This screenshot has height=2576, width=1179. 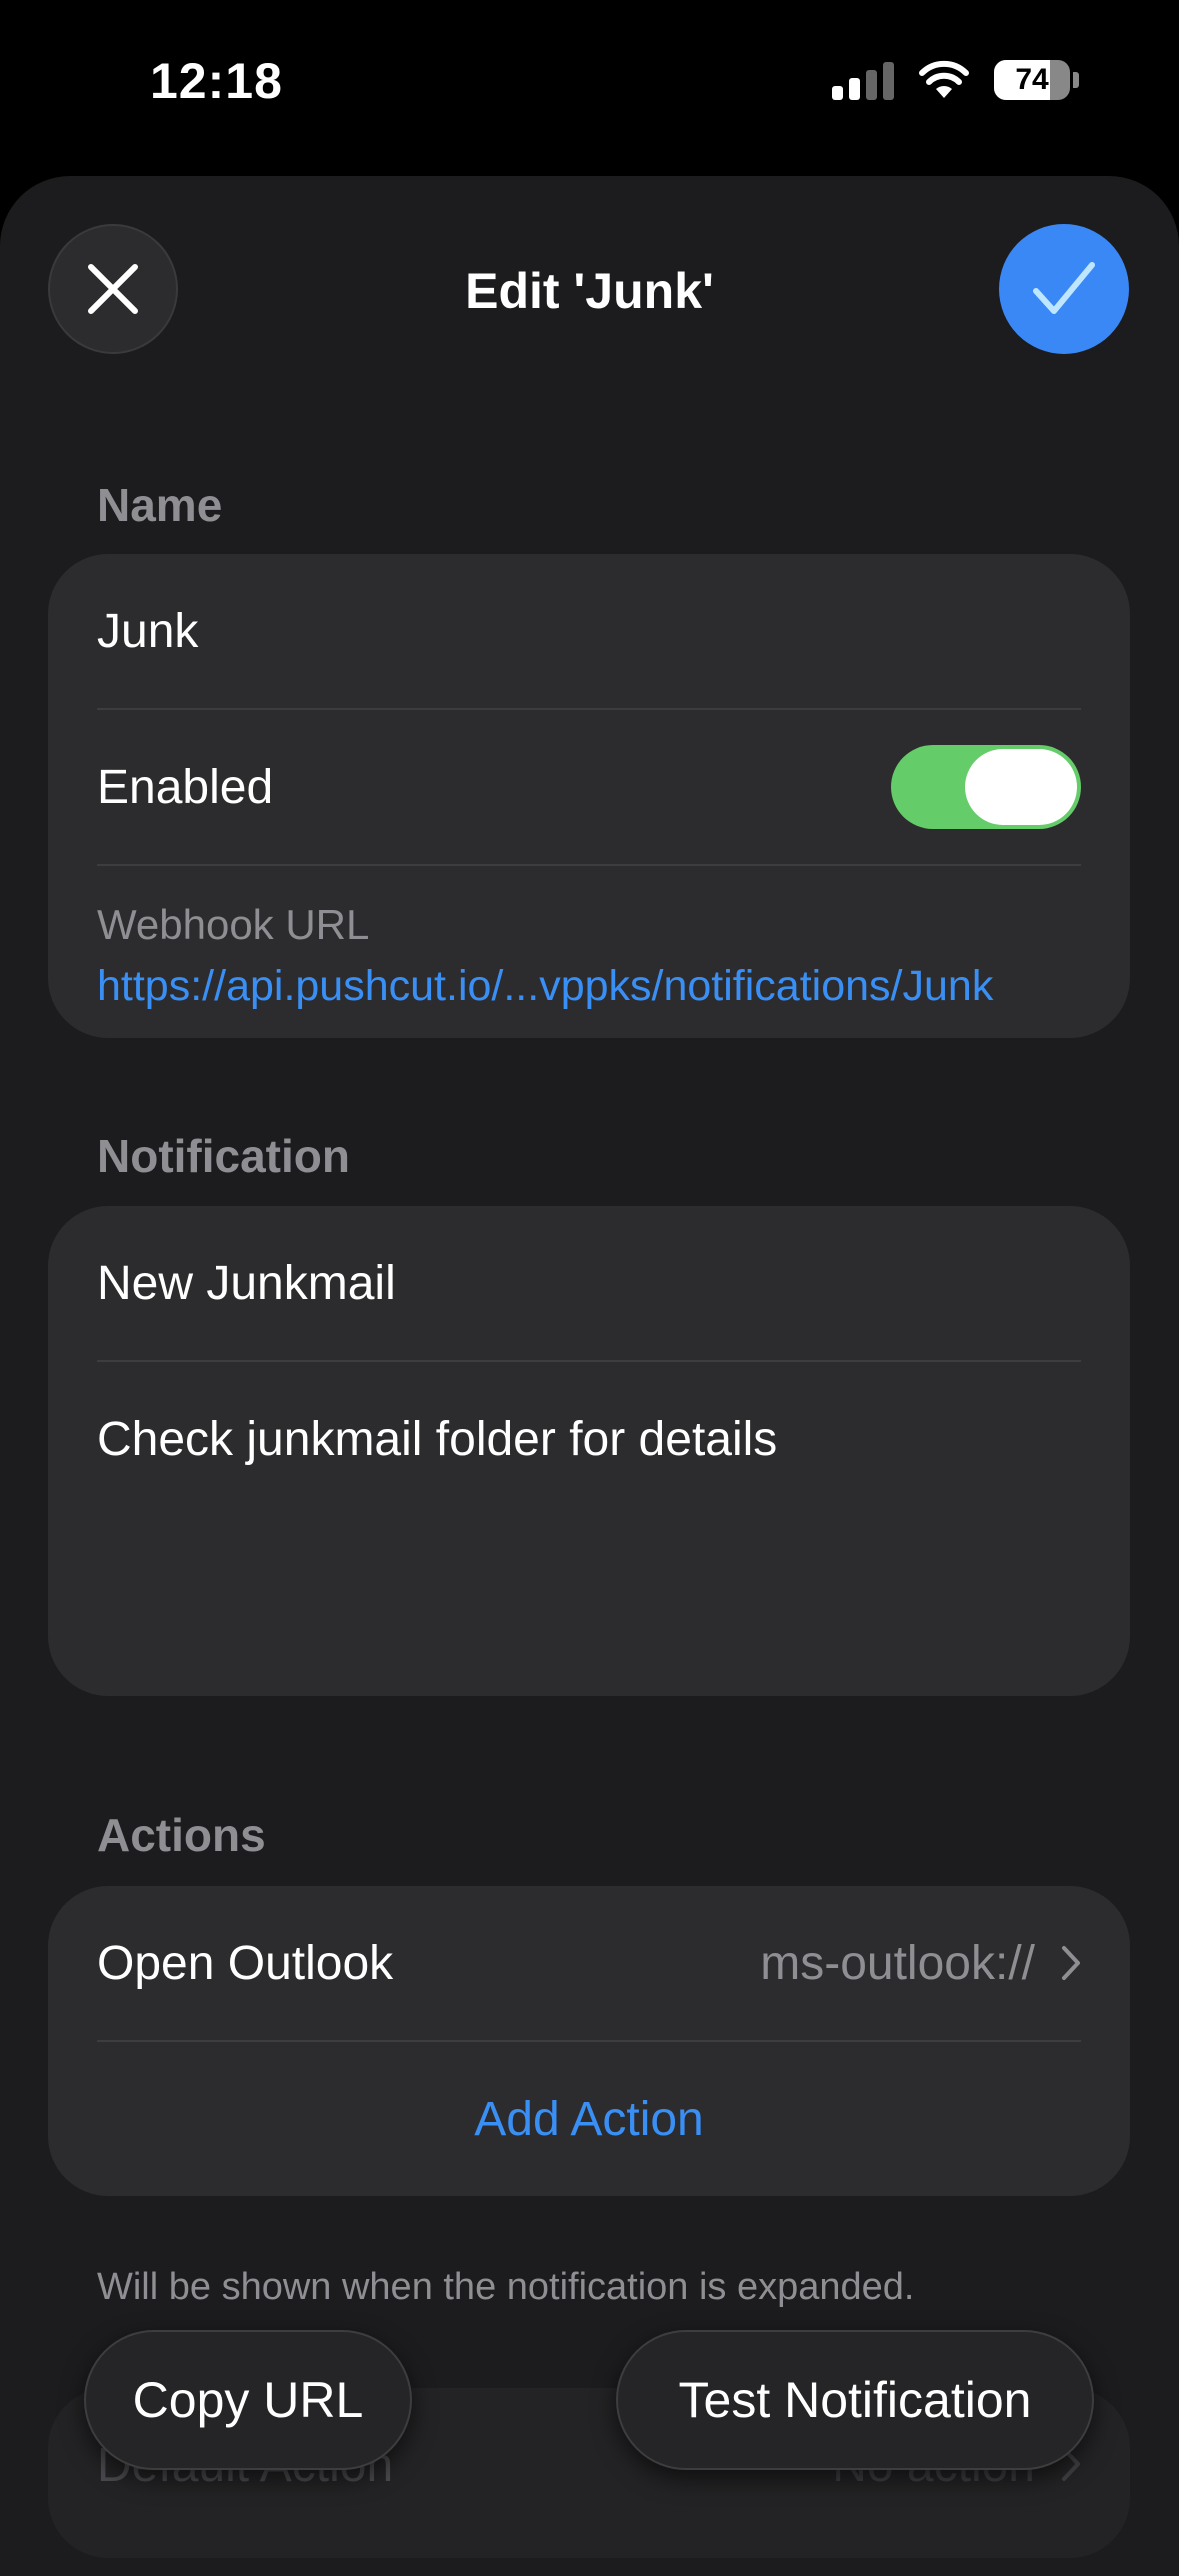 What do you see at coordinates (863, 80) in the screenshot?
I see `cellular-signal-icon` at bounding box center [863, 80].